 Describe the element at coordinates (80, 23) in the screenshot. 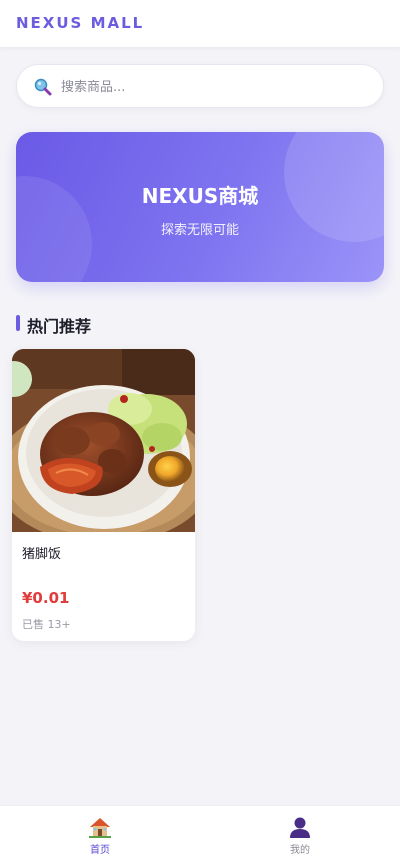

I see `brand-logo-text: NEXUS MALL` at that location.